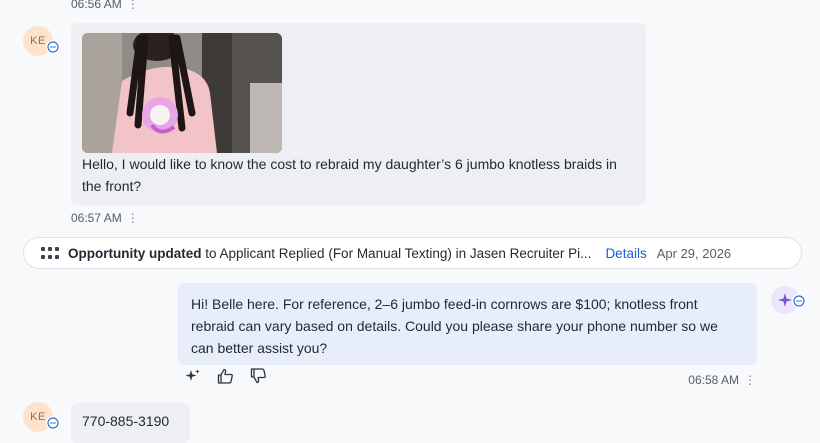 The height and width of the screenshot is (443, 820). I want to click on event-date: Apr 29, 2026, so click(694, 253).